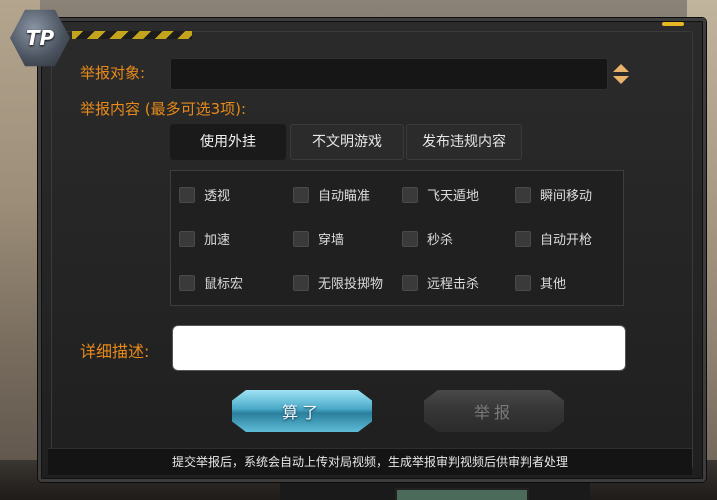 Image resolution: width=717 pixels, height=500 pixels. I want to click on footer-notice: 提交举报后，系统会自动上传对局视频，生成举报审判视频后供审判者处理, so click(370, 461).